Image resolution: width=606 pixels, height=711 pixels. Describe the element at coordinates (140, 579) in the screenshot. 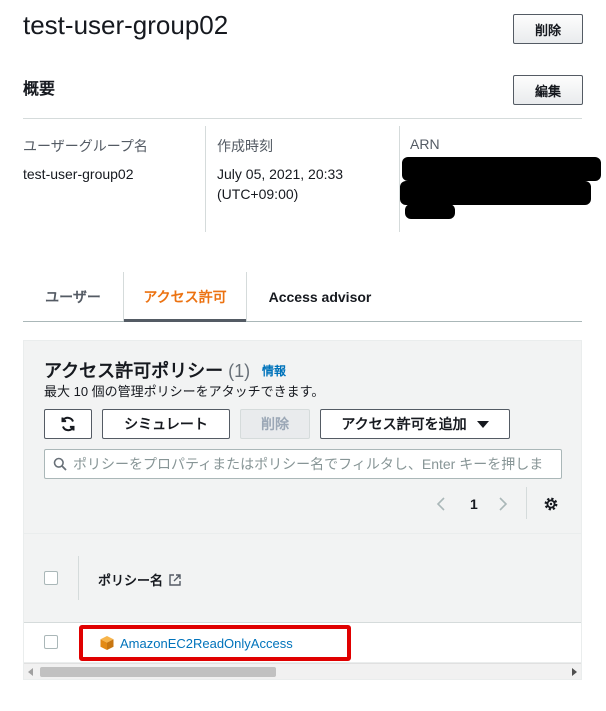

I see `column-policy-name: ポリシー名` at that location.